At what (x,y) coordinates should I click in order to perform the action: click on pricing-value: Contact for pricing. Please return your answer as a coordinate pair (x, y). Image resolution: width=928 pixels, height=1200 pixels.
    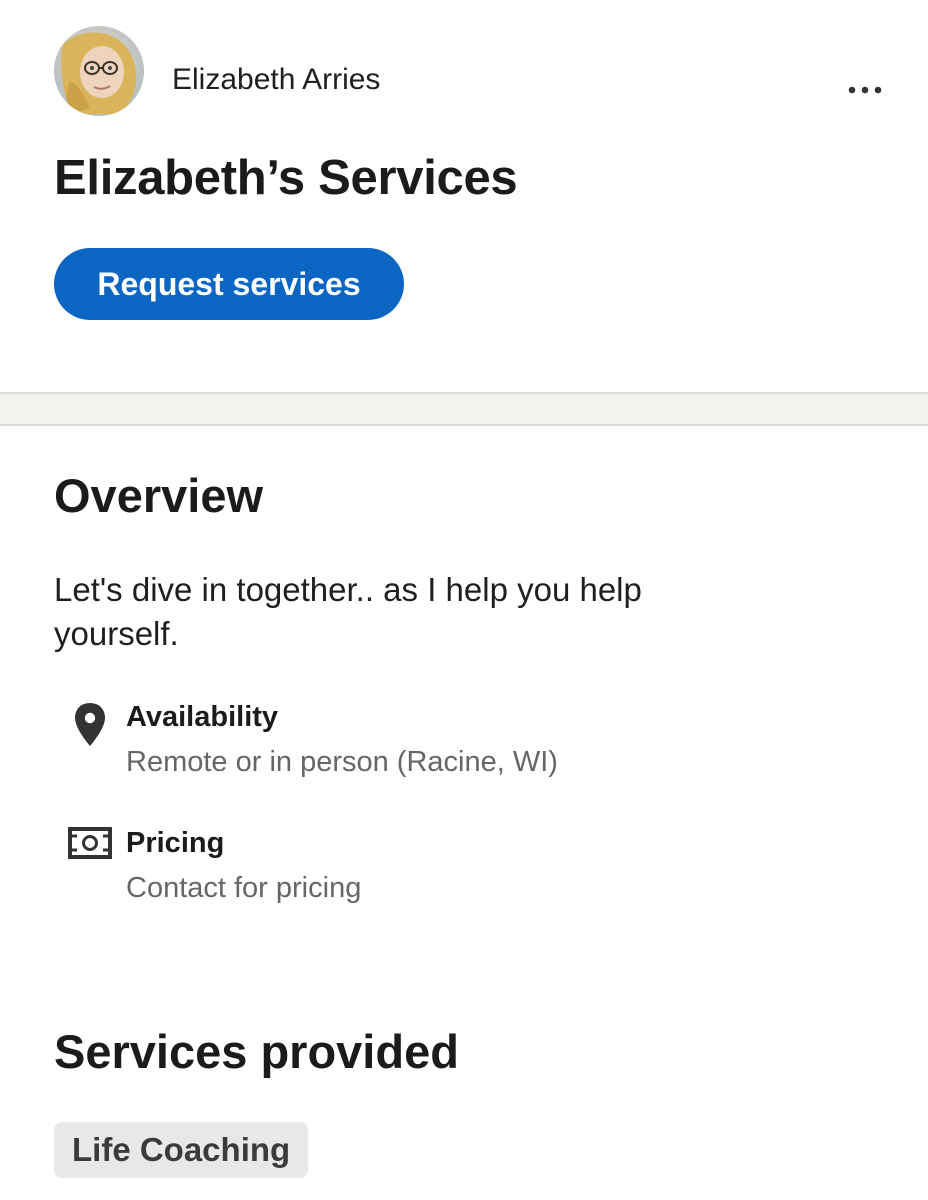
    Looking at the image, I should click on (244, 888).